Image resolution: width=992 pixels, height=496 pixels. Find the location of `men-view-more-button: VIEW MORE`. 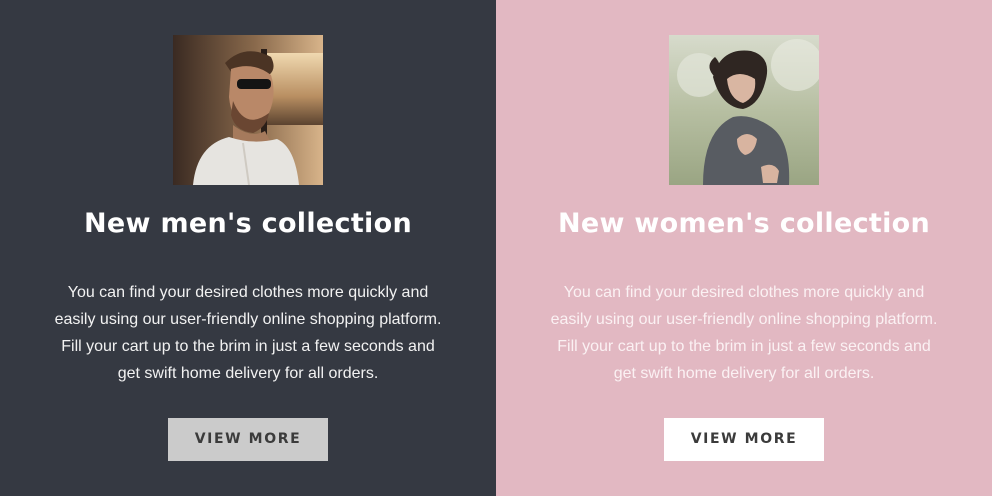

men-view-more-button: VIEW MORE is located at coordinates (248, 439).